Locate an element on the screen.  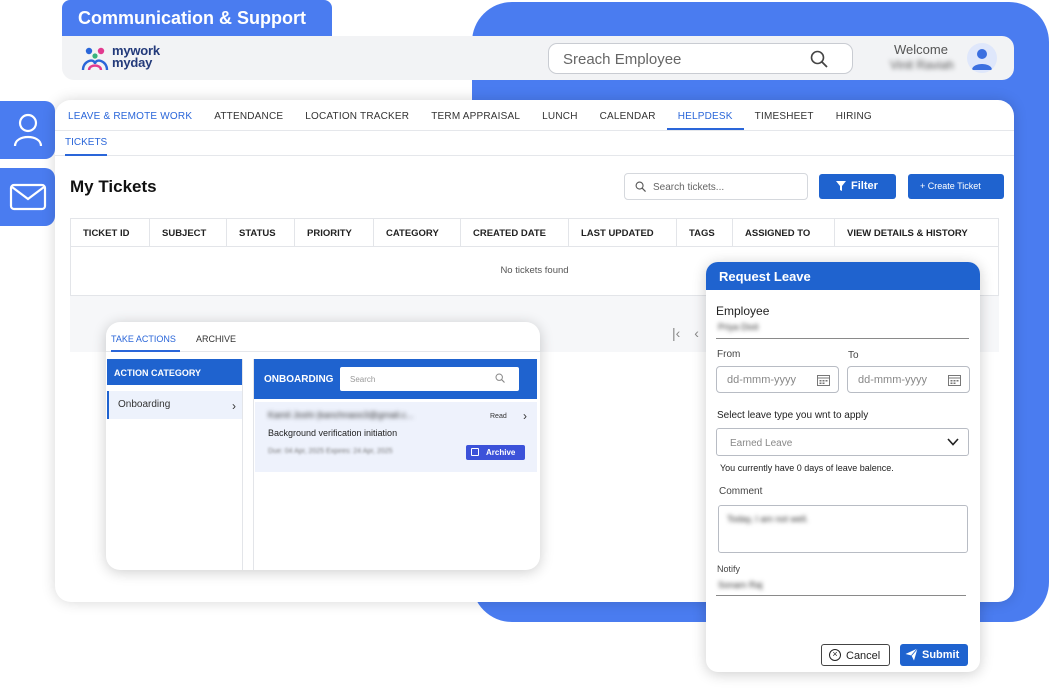
user-avatar-icon is located at coordinates (982, 59).